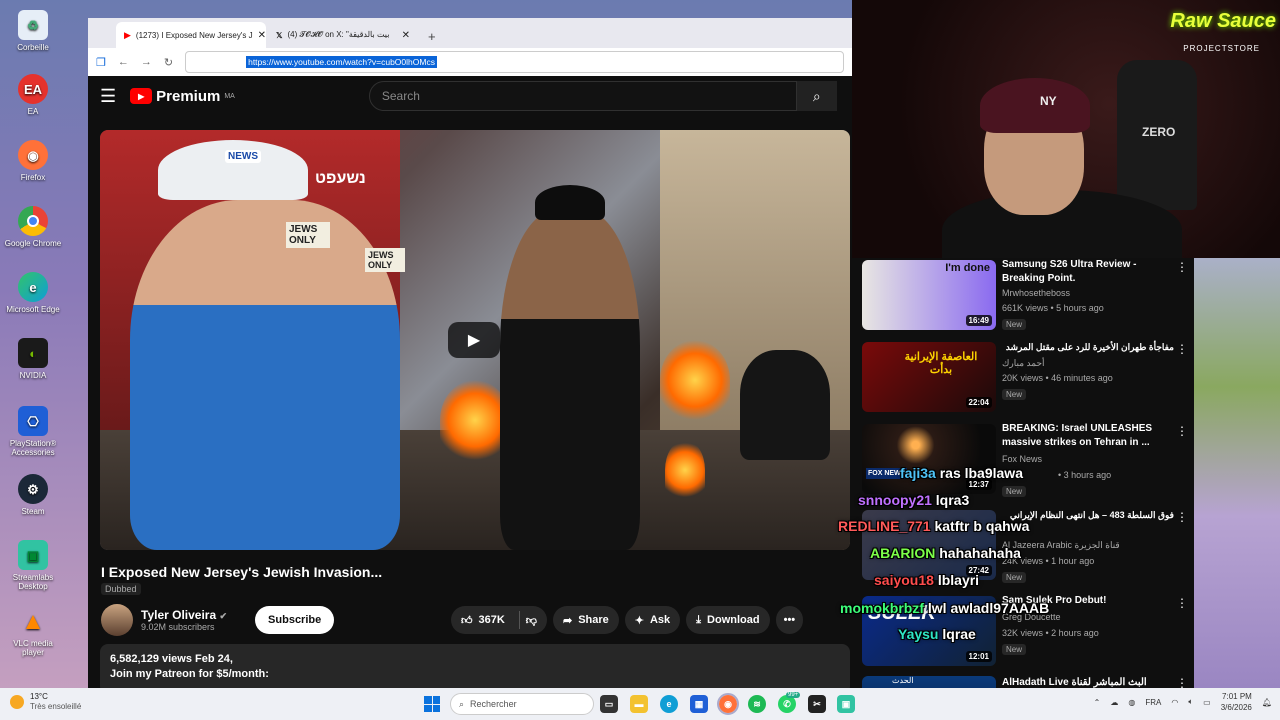  Describe the element at coordinates (1159, 132) in the screenshot. I see `chair-text: ZERO` at that location.